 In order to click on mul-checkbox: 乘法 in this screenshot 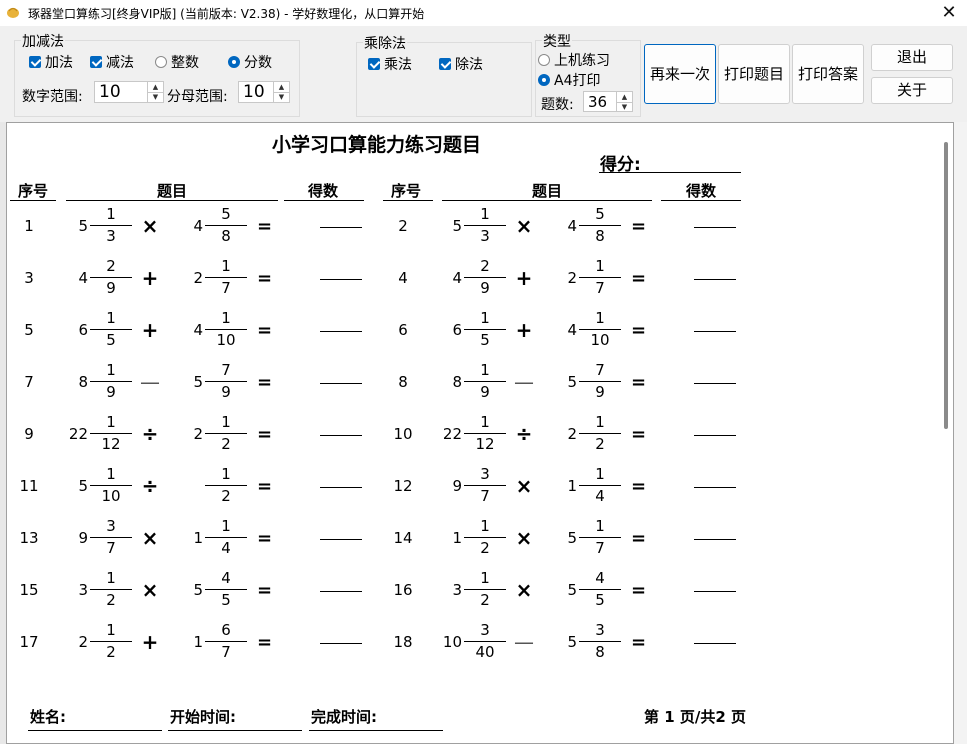, I will do `click(390, 64)`.